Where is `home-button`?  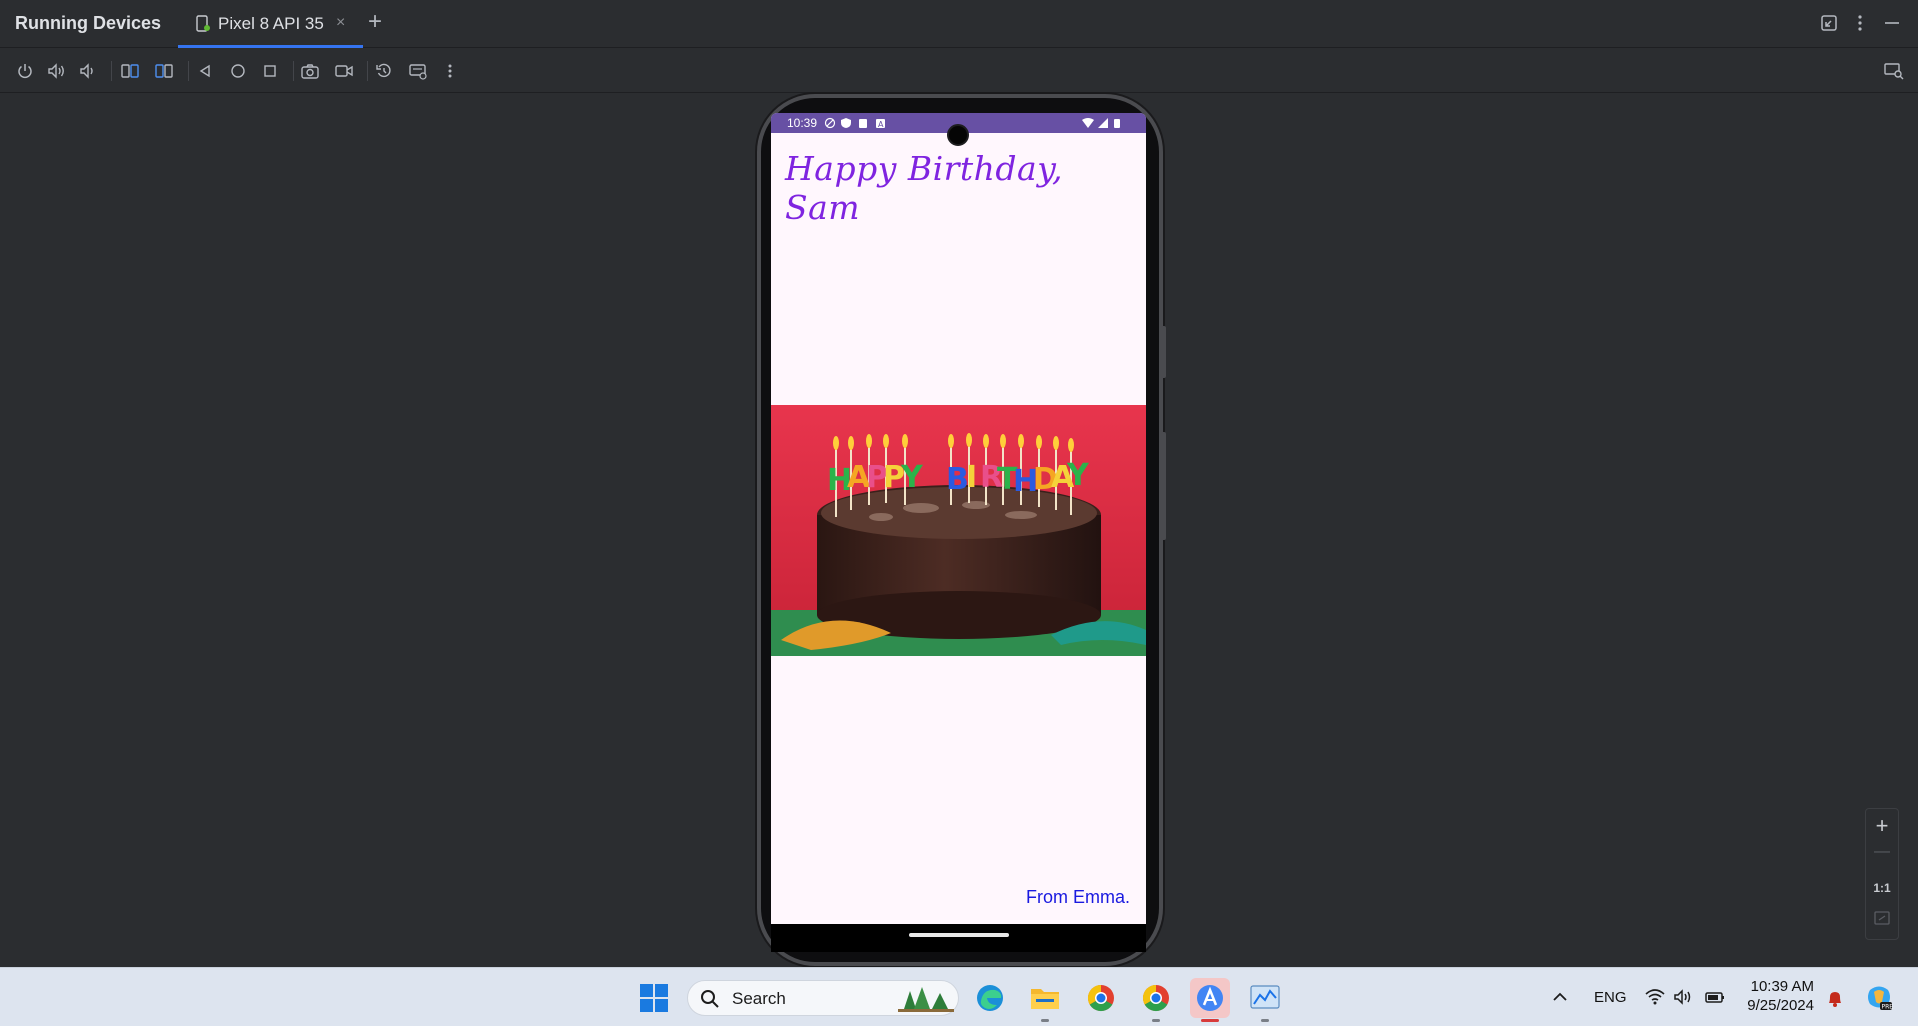 home-button is located at coordinates (238, 71).